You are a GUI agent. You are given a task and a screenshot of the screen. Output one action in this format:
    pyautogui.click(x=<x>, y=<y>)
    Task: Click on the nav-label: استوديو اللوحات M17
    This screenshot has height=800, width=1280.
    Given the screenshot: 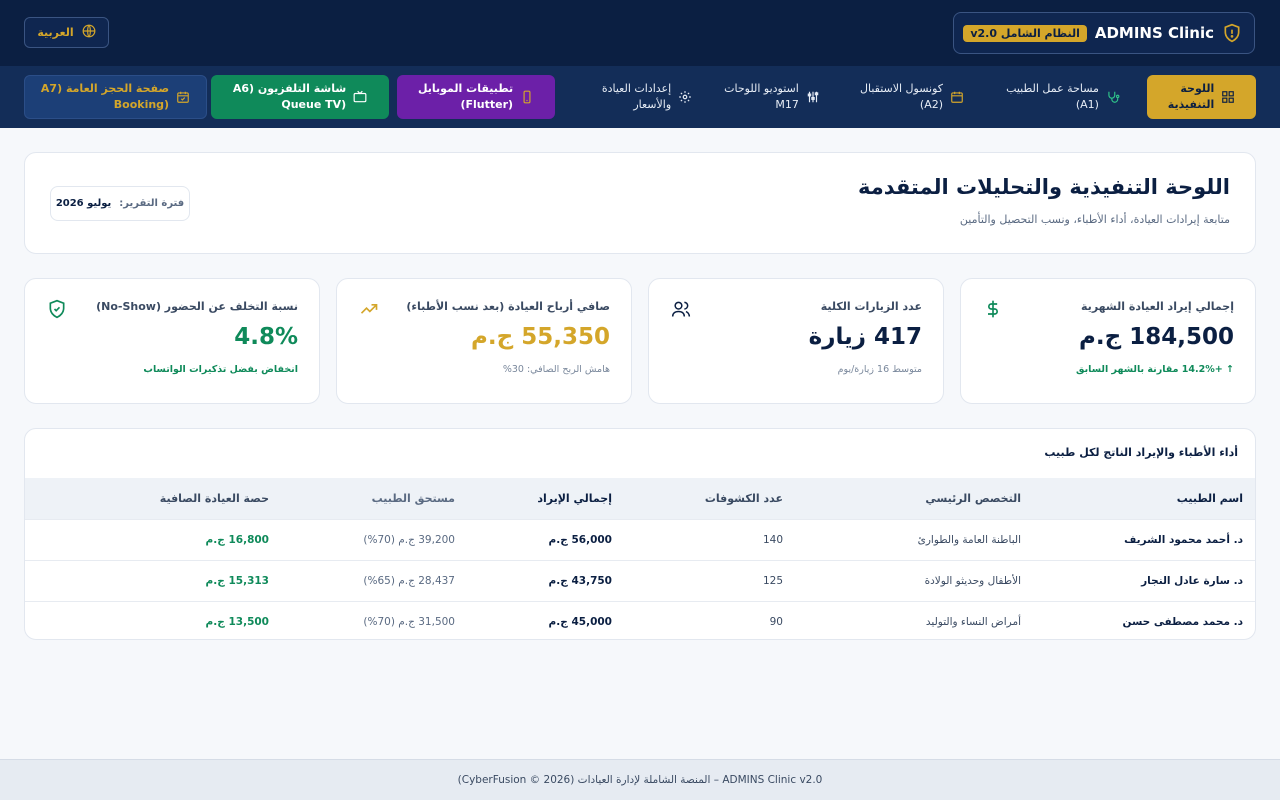 What is the action you would take?
    pyautogui.click(x=761, y=96)
    